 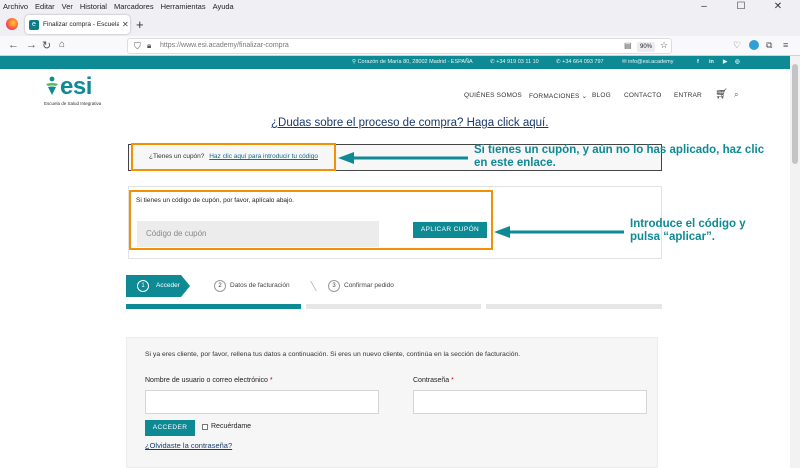 What do you see at coordinates (334, 286) in the screenshot?
I see `step-number: 3` at bounding box center [334, 286].